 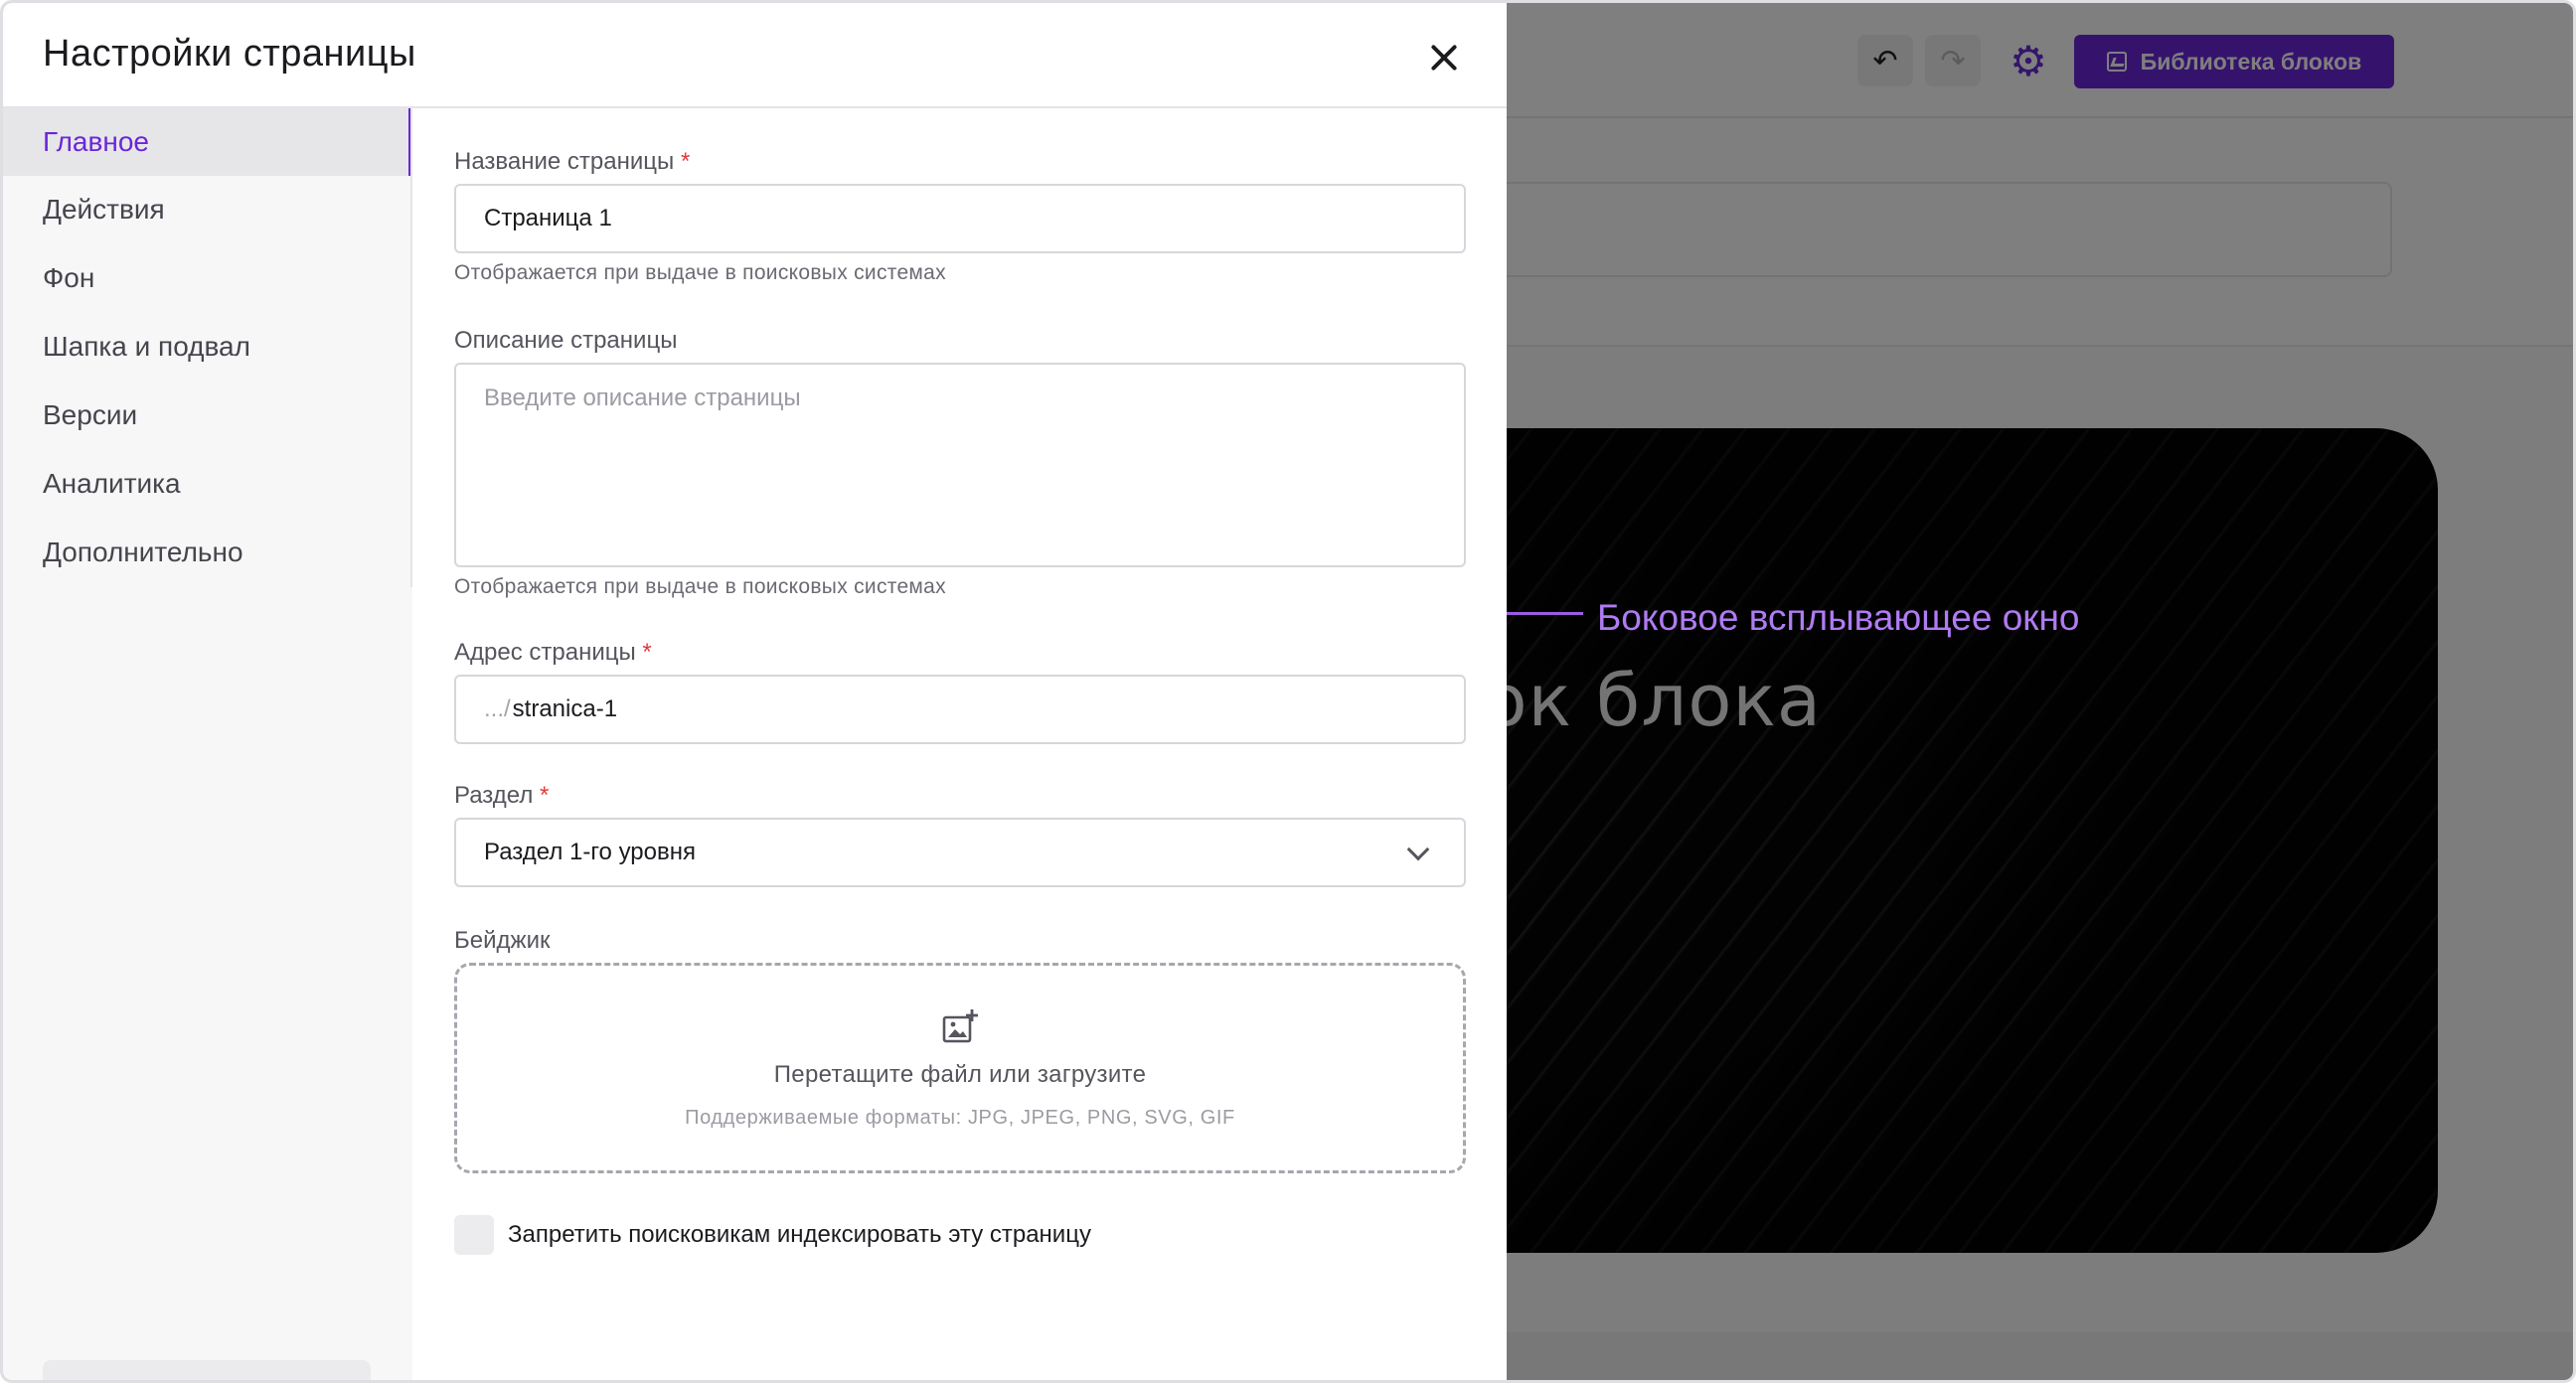 What do you see at coordinates (960, 1026) in the screenshot?
I see `add-image-icon` at bounding box center [960, 1026].